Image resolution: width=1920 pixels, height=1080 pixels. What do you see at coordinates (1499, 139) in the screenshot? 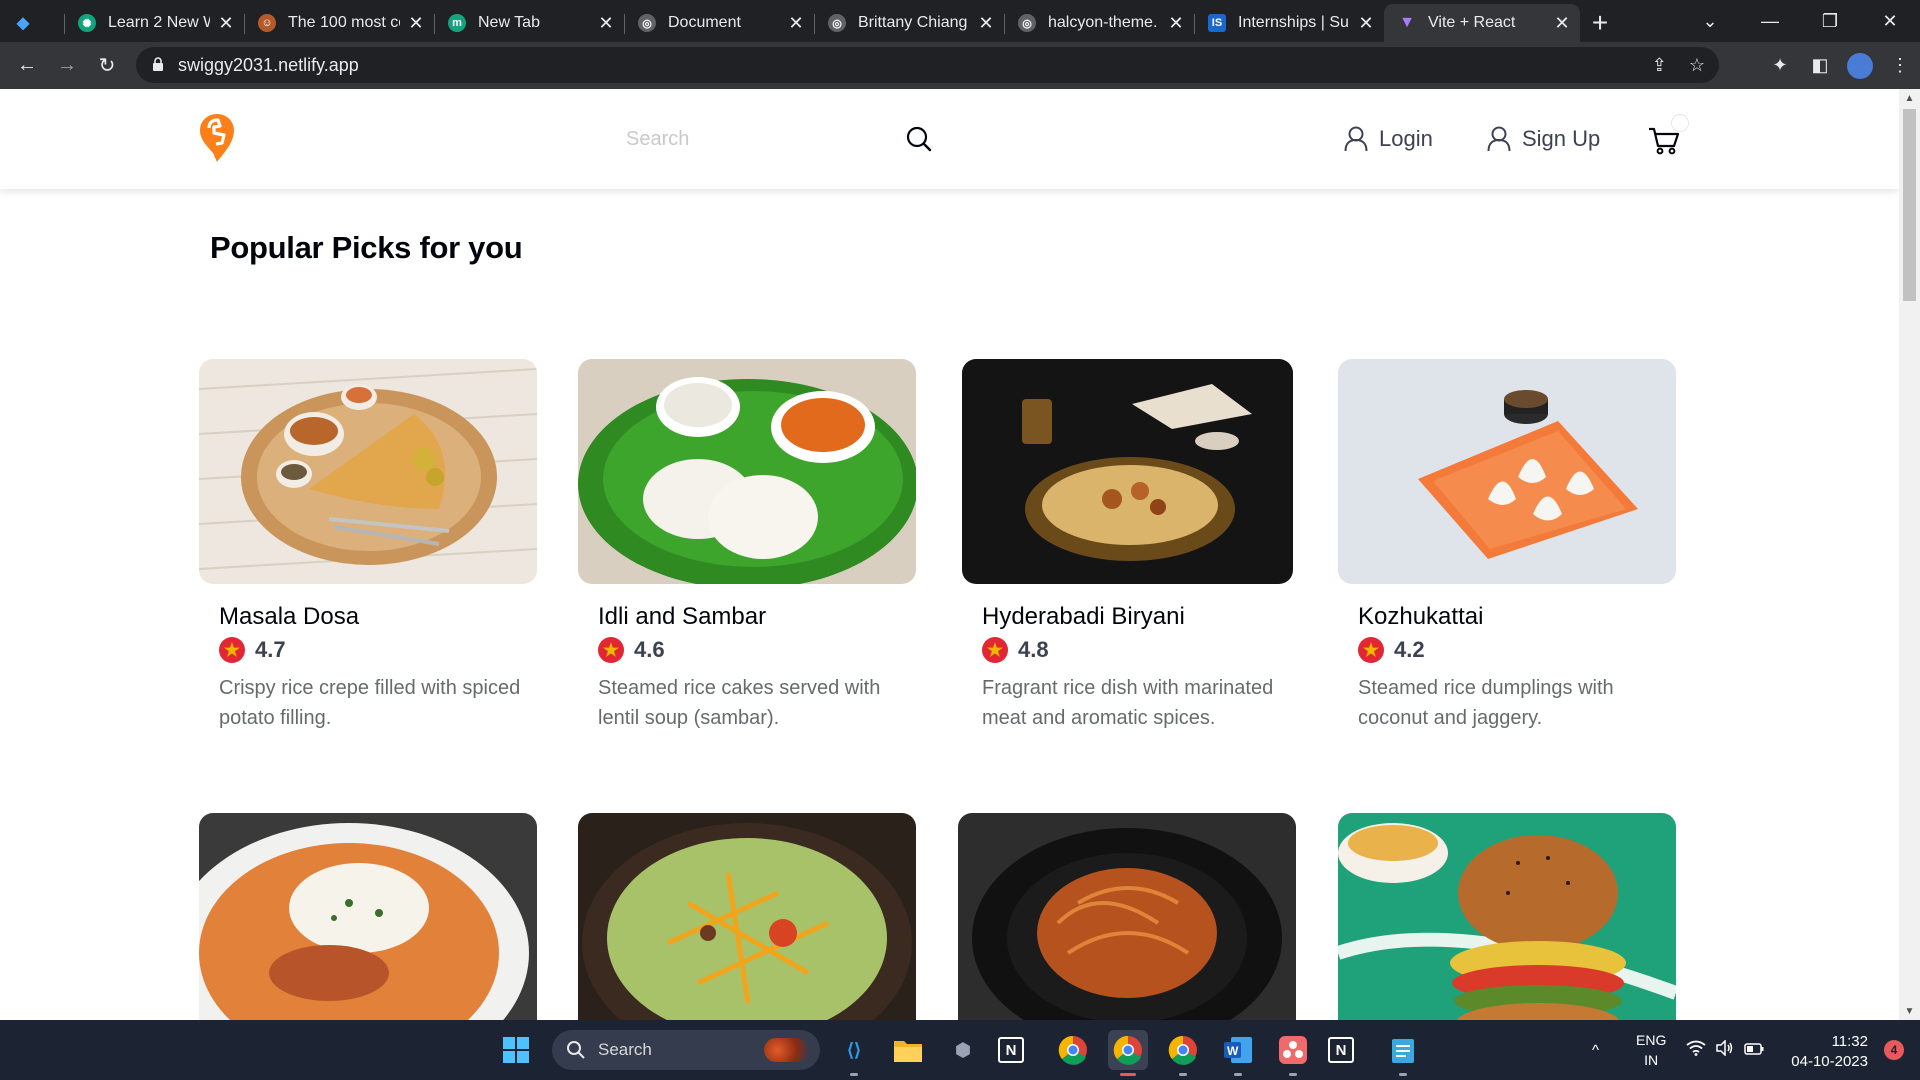
I see `user-icon` at bounding box center [1499, 139].